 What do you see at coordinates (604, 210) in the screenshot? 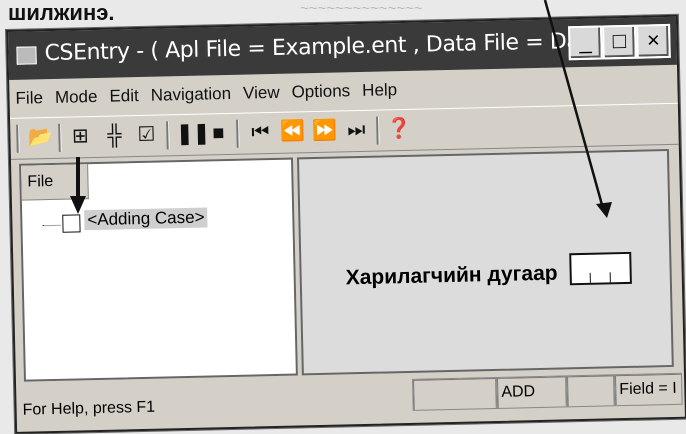
I see `pointer-arrow-head` at bounding box center [604, 210].